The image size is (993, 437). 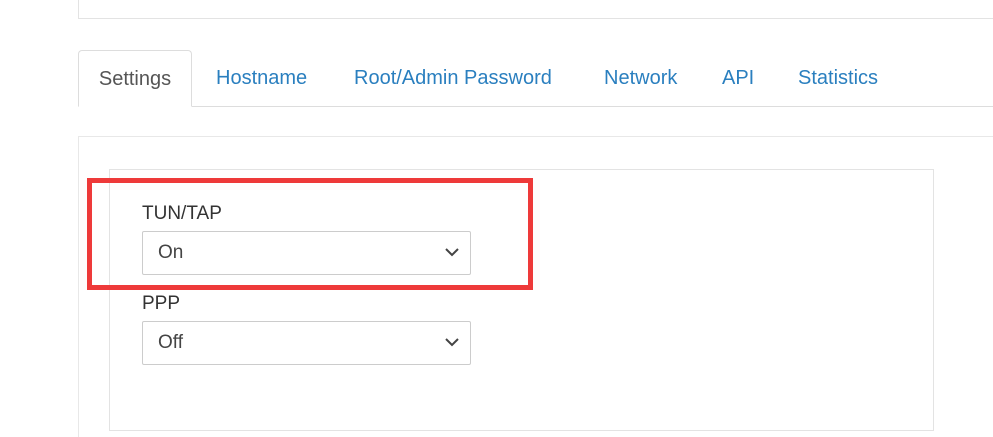 I want to click on tab-statistics: Statistics, so click(x=838, y=78).